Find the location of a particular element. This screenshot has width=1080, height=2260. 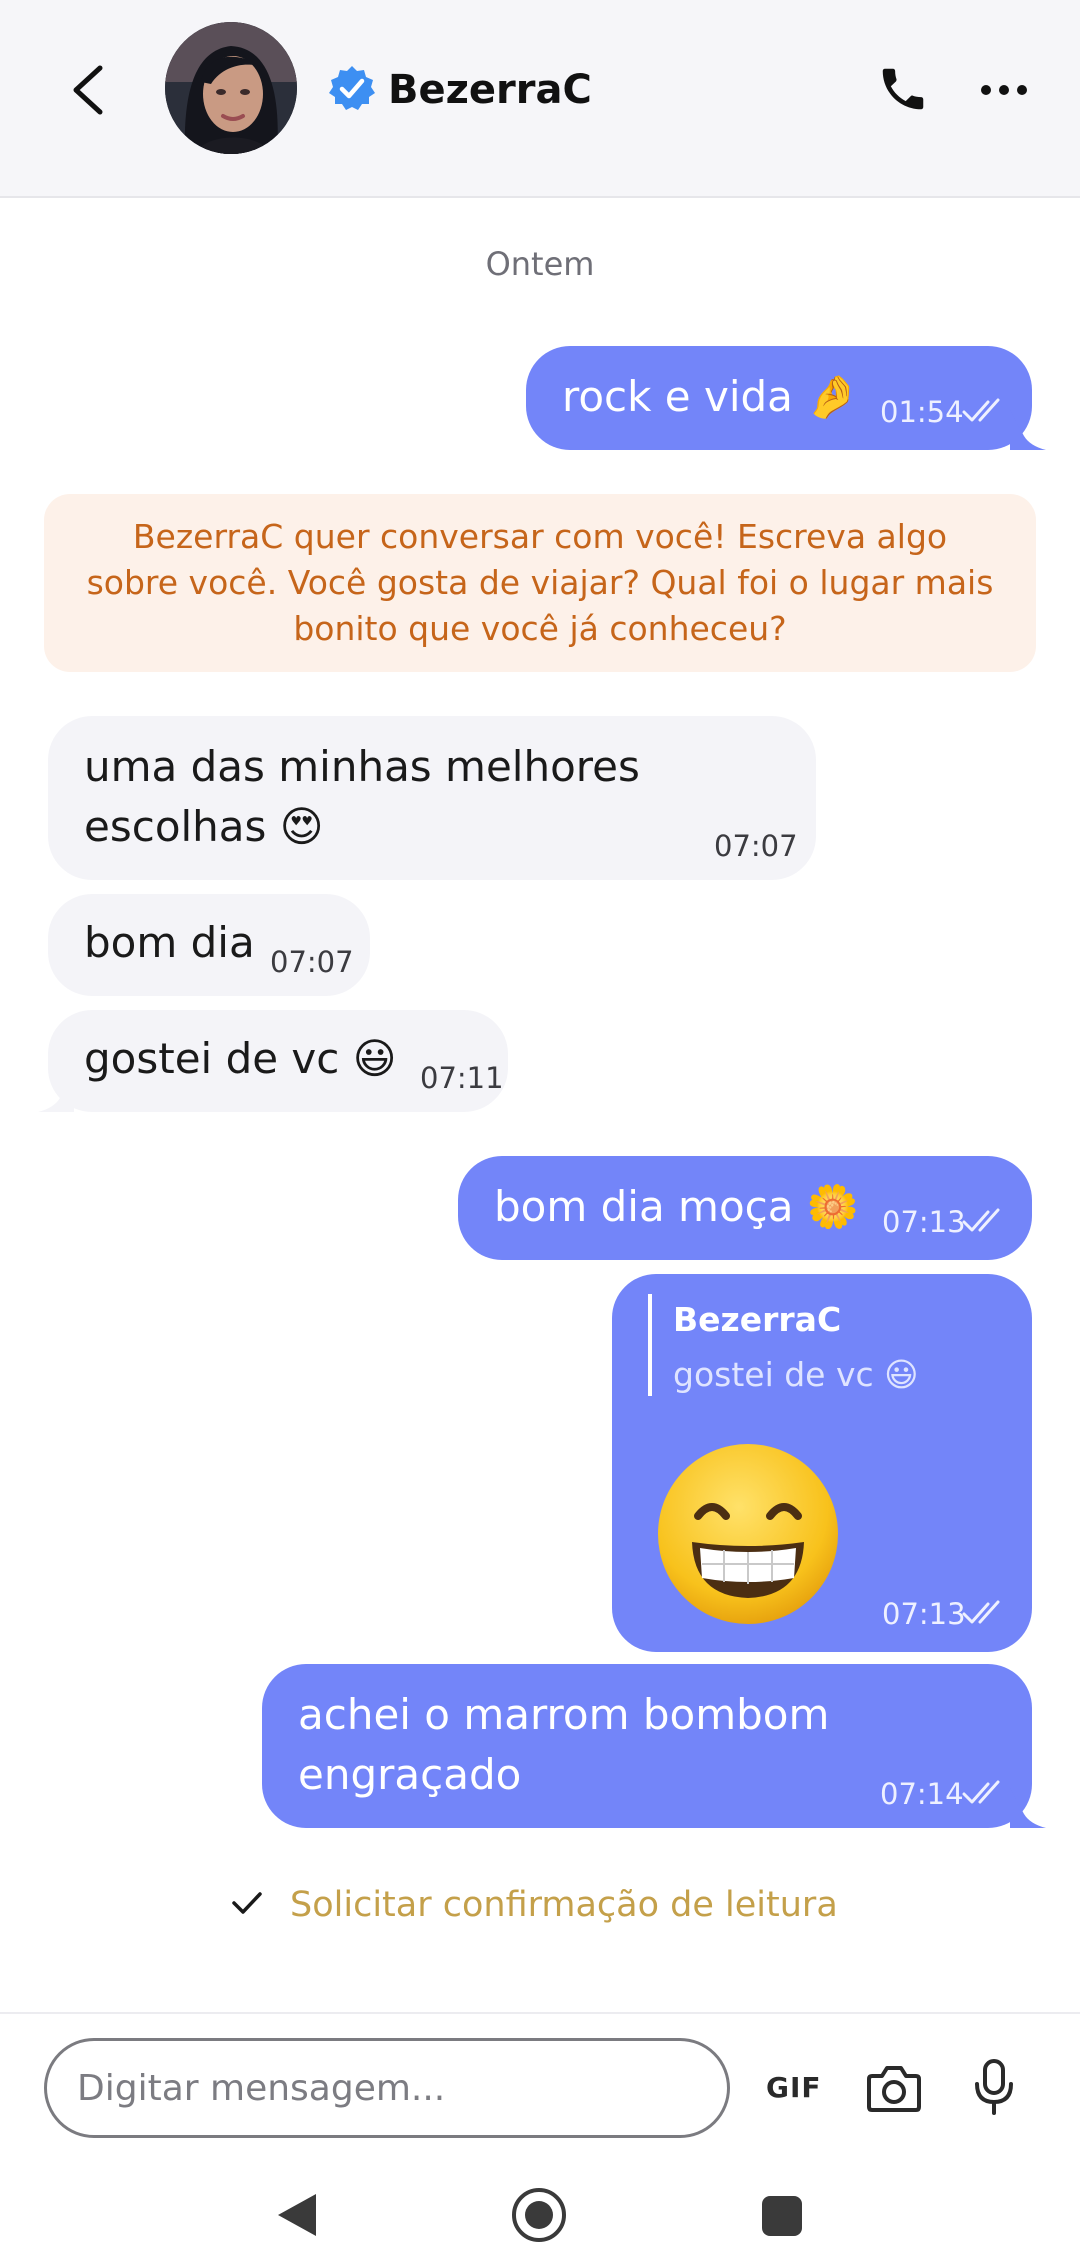

outgoing-message: rock e vida 🤌 01:54 is located at coordinates (779, 398).